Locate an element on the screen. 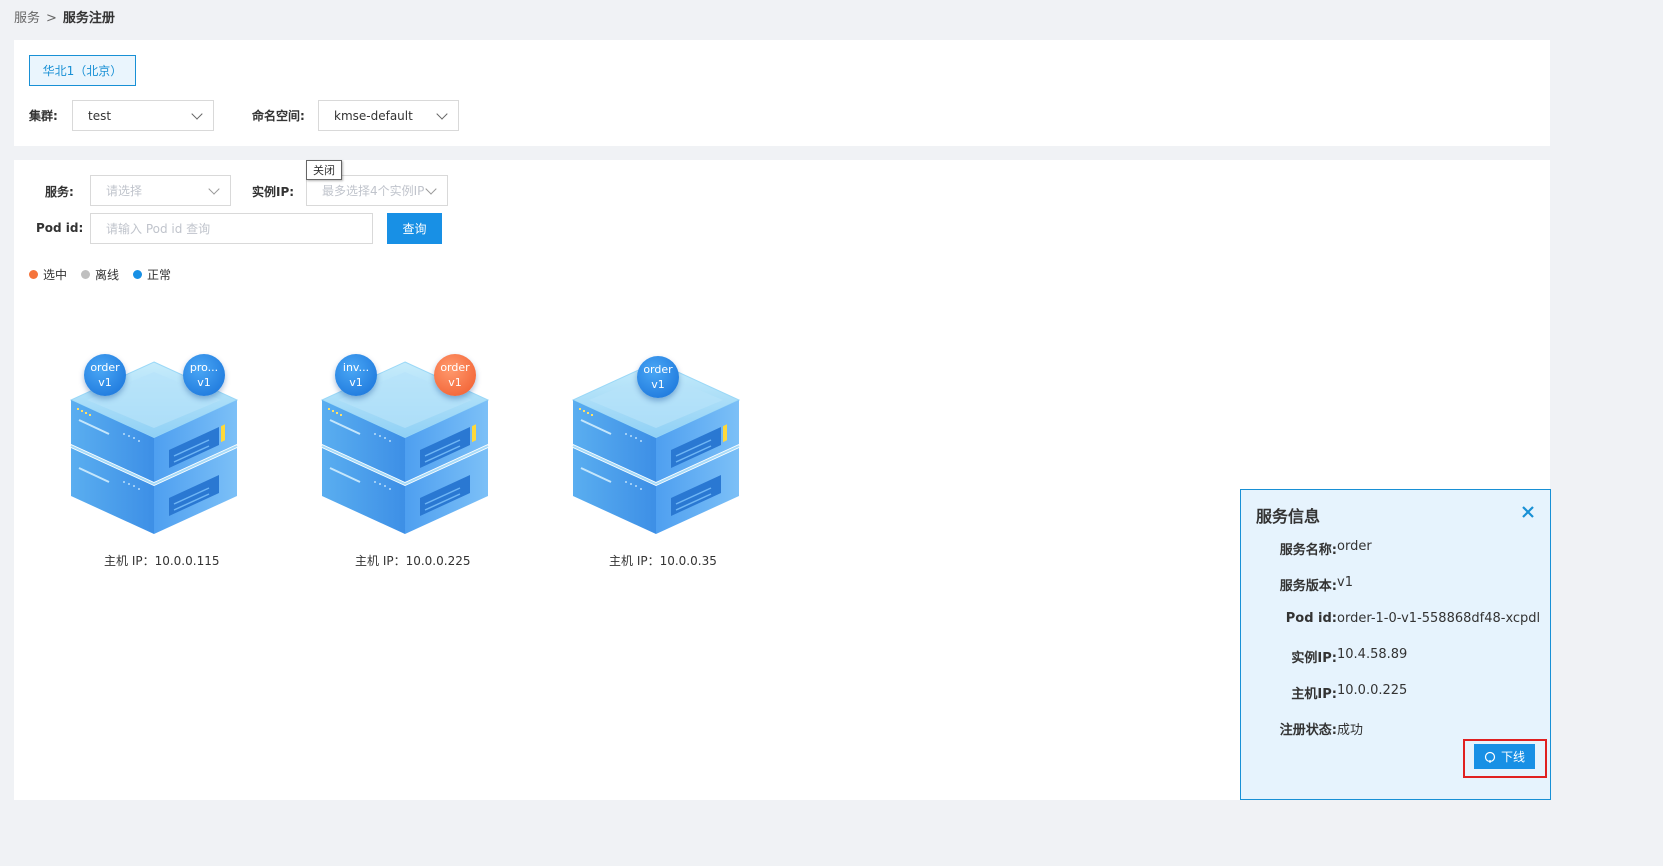 This screenshot has width=1663, height=866. instance-ip-placeholder: 最多选择4个实例IP is located at coordinates (373, 191).